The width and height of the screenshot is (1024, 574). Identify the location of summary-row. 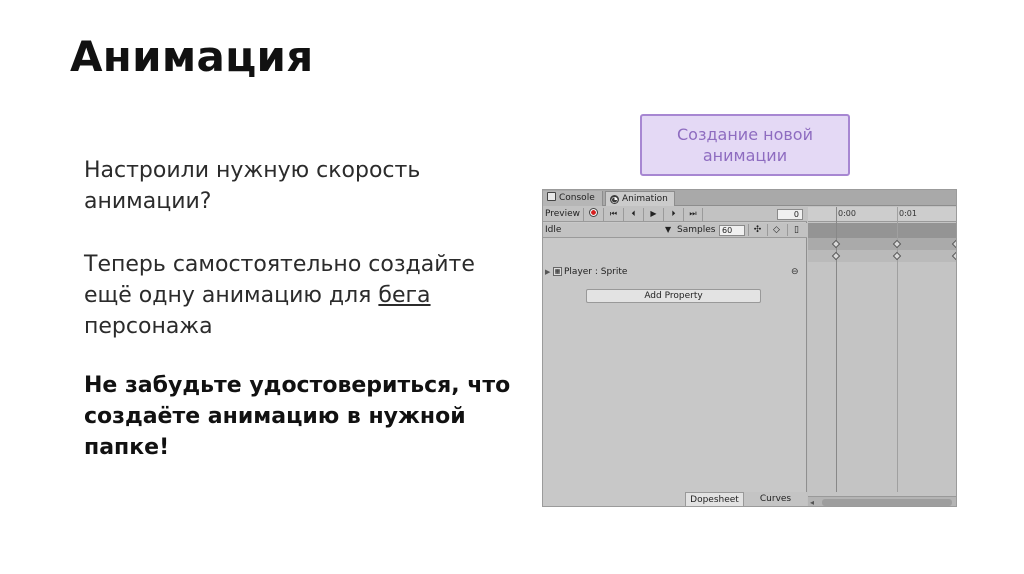
(882, 230).